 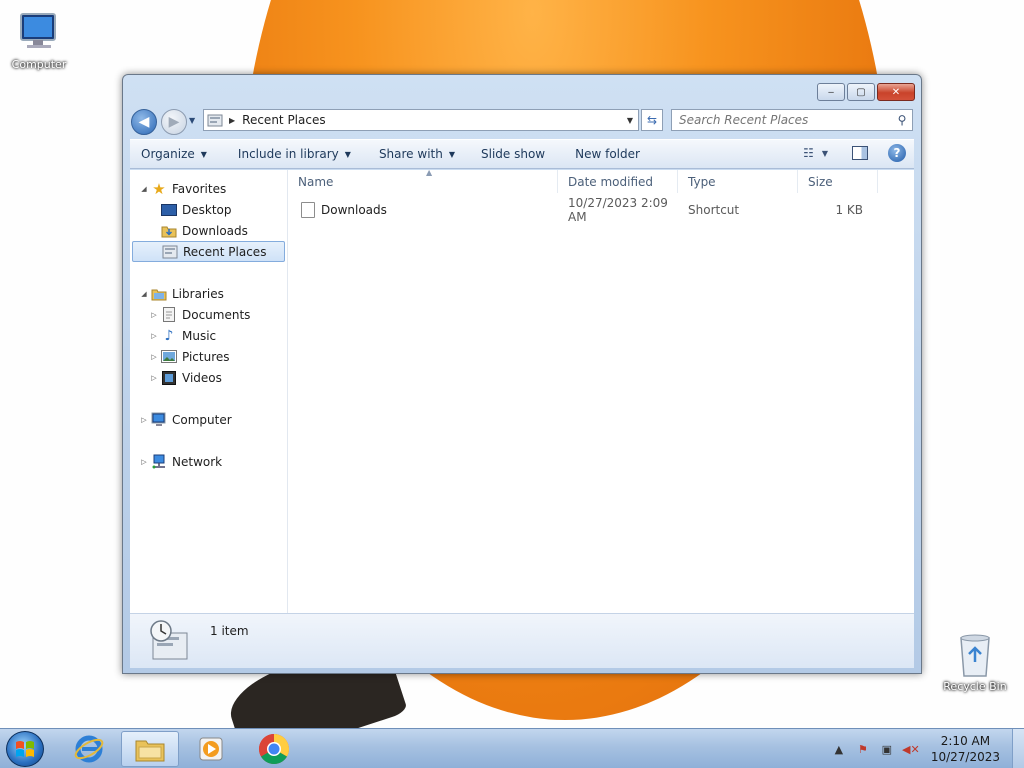 I want to click on column-header-name: Name, so click(x=423, y=181).